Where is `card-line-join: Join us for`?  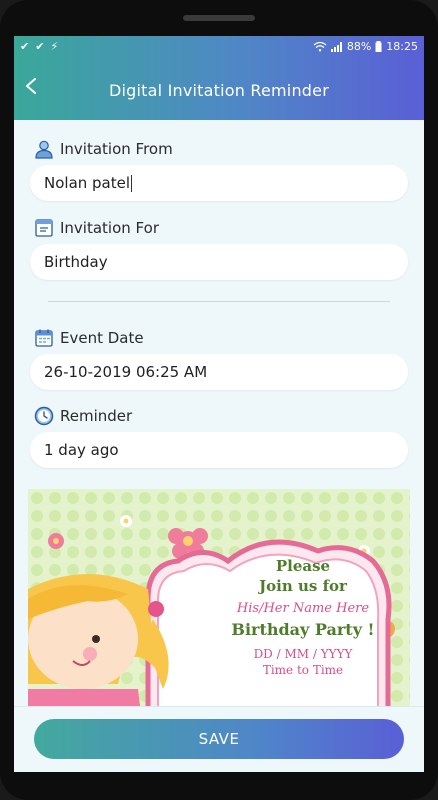 card-line-join: Join us for is located at coordinates (303, 586).